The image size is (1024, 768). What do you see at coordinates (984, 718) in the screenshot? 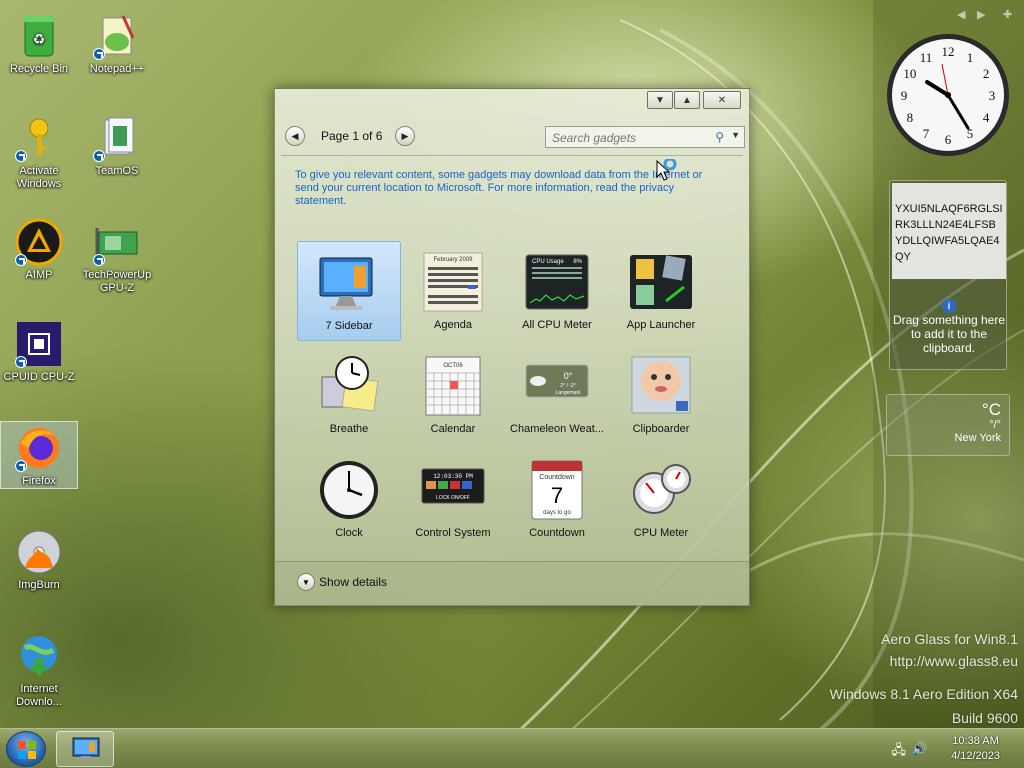
I see `watermark-line-4: Build 9600` at bounding box center [984, 718].